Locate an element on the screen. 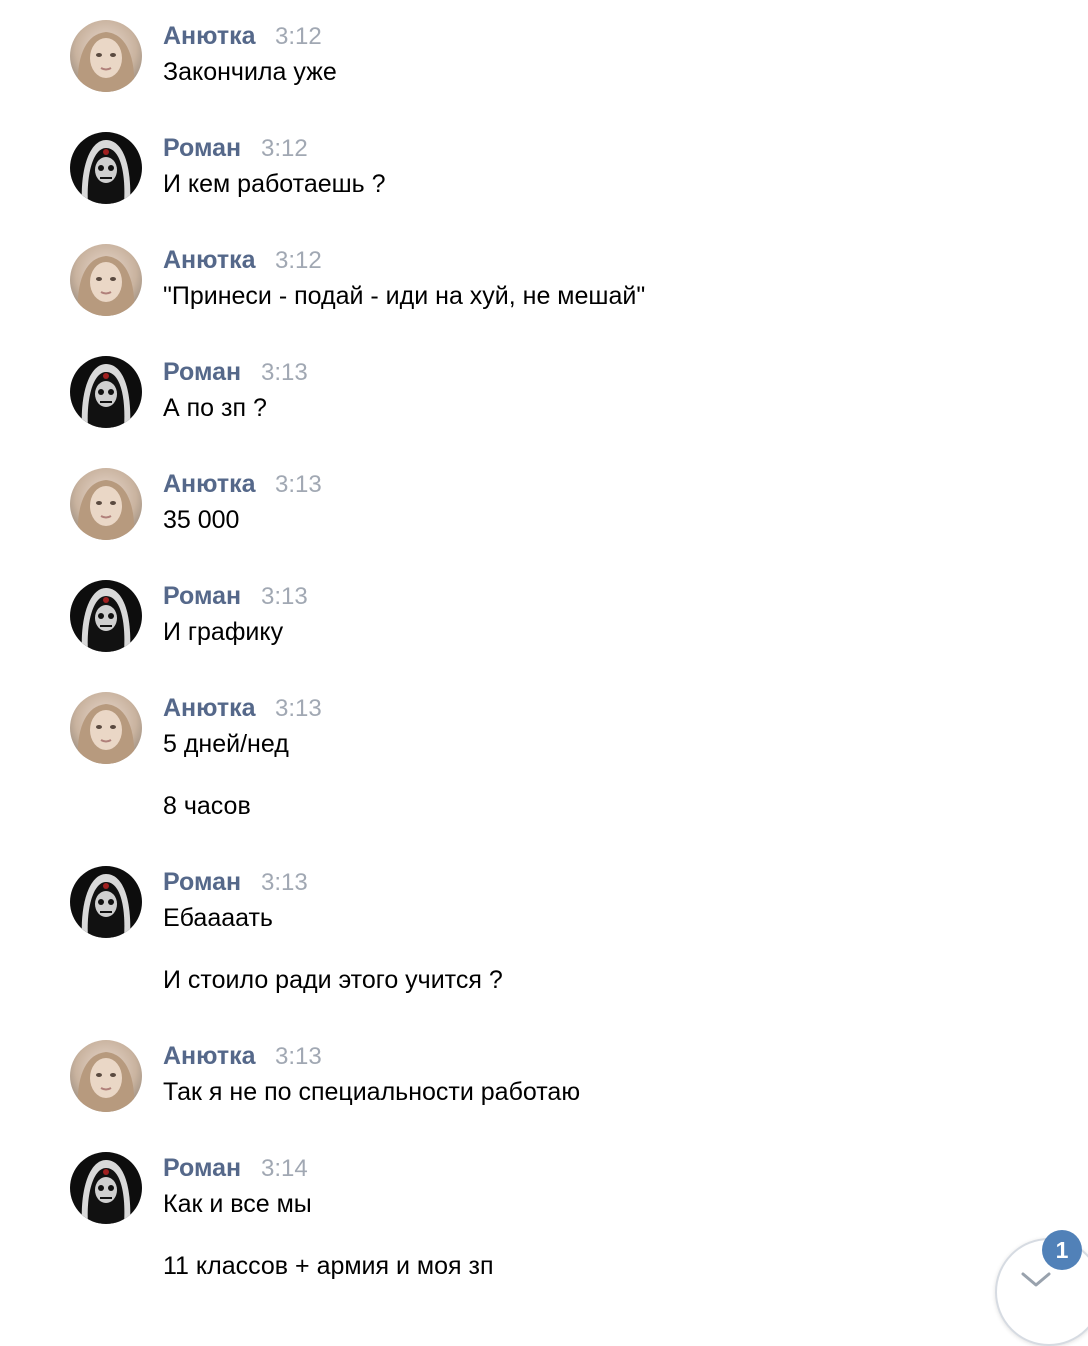  message-text: Закончила уже is located at coordinates (250, 72).